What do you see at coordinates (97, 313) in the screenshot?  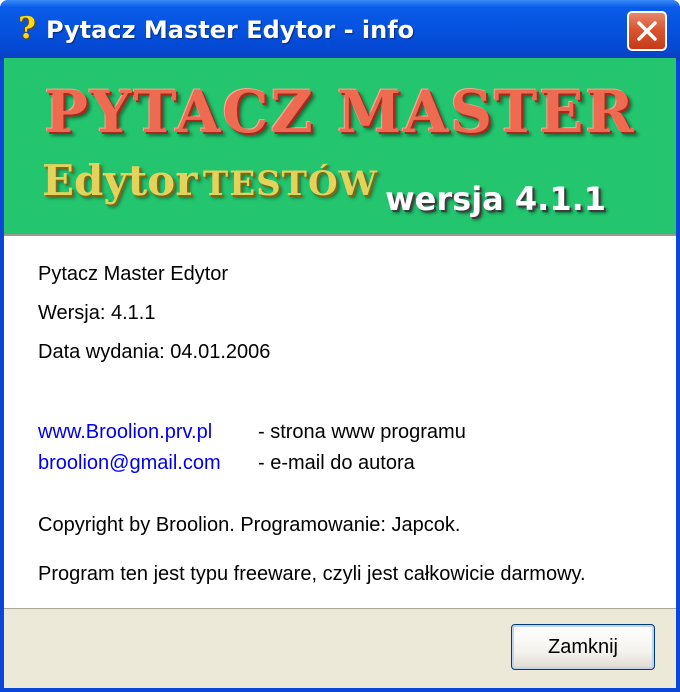 I see `version-line: Wersja: 4.1.1` at bounding box center [97, 313].